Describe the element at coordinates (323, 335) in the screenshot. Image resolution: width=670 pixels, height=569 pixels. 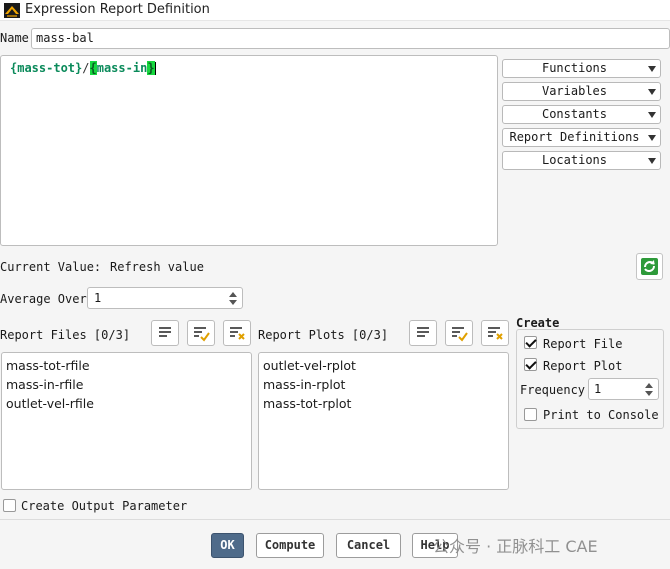
I see `report-plots-label: Report Plots [0/3]` at that location.